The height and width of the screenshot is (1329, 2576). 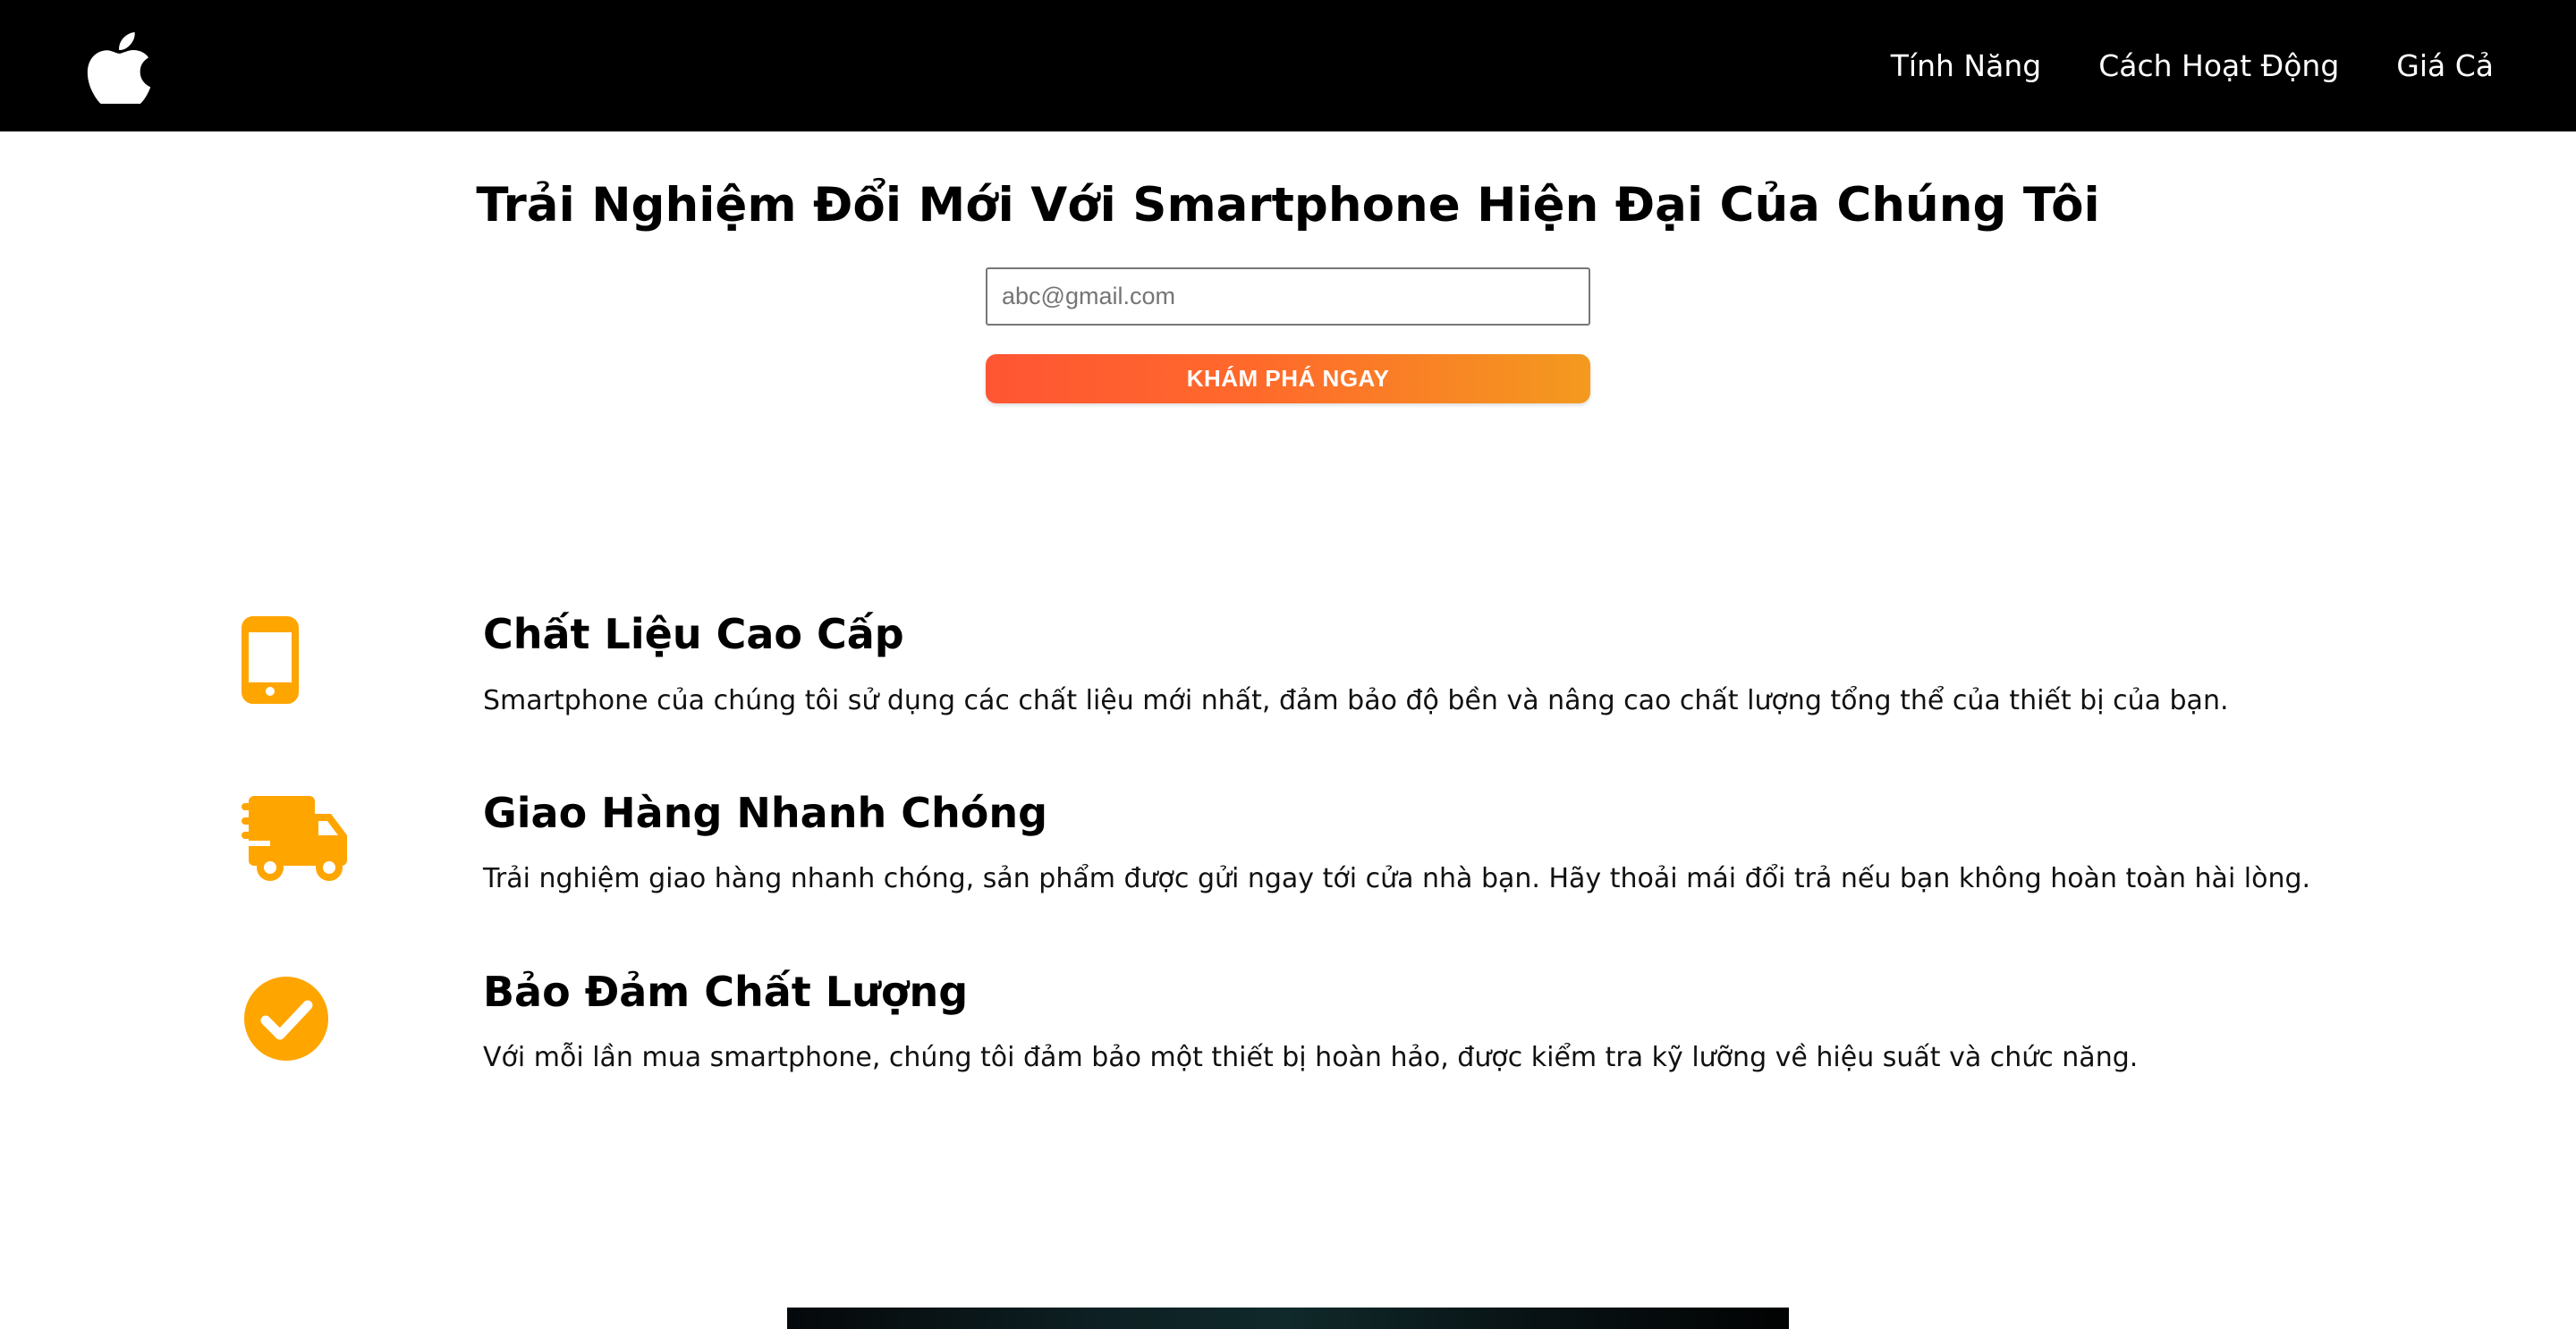 What do you see at coordinates (119, 65) in the screenshot?
I see `apple-logo-icon` at bounding box center [119, 65].